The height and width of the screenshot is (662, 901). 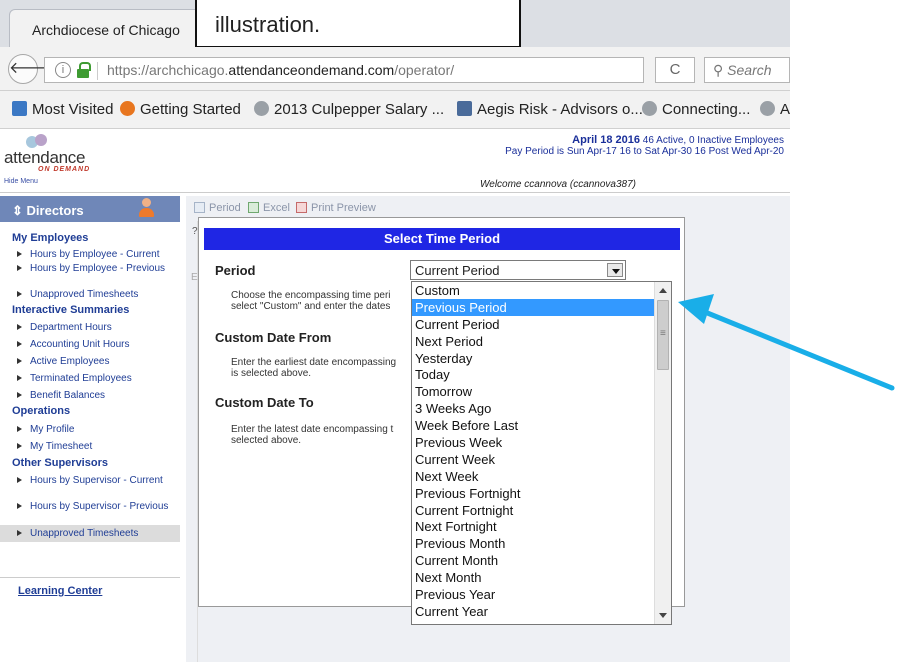 What do you see at coordinates (195, 231) in the screenshot?
I see `help-marker: ?` at bounding box center [195, 231].